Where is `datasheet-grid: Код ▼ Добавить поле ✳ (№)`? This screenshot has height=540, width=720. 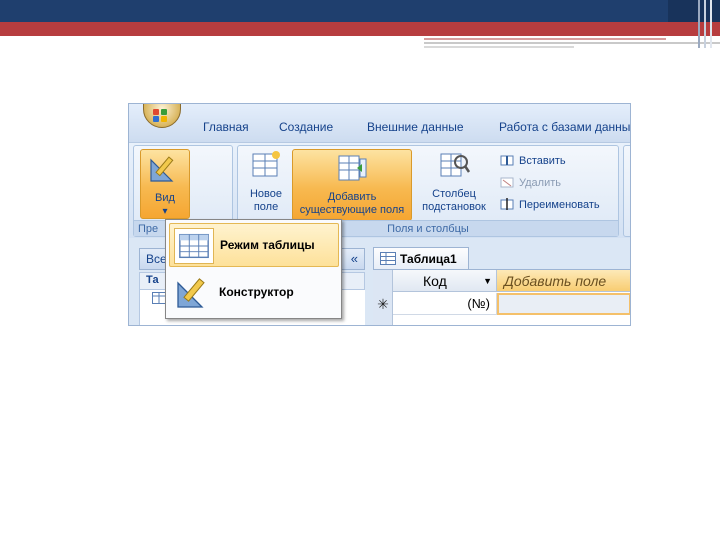
datasheet-grid: Код ▼ Добавить поле ✳ (№) is located at coordinates (501, 297).